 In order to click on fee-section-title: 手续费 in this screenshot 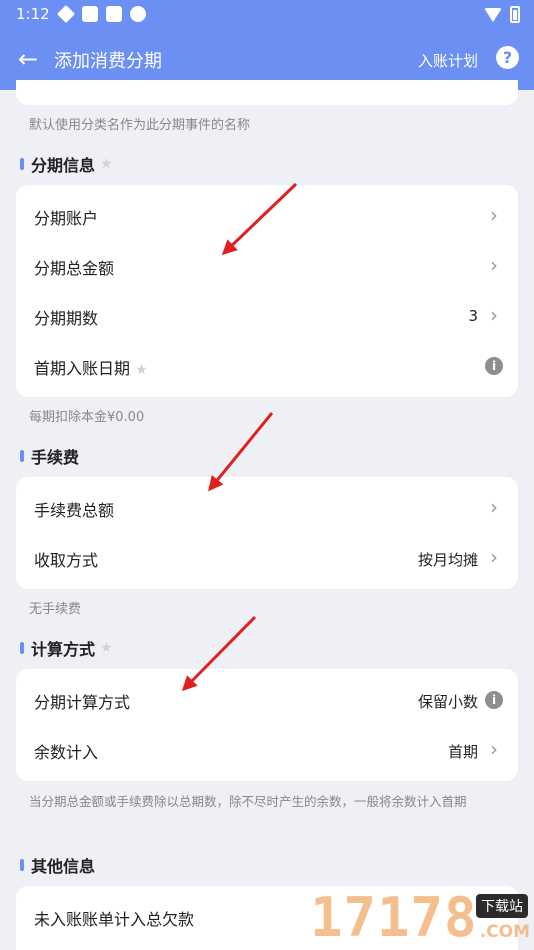, I will do `click(55, 457)`.